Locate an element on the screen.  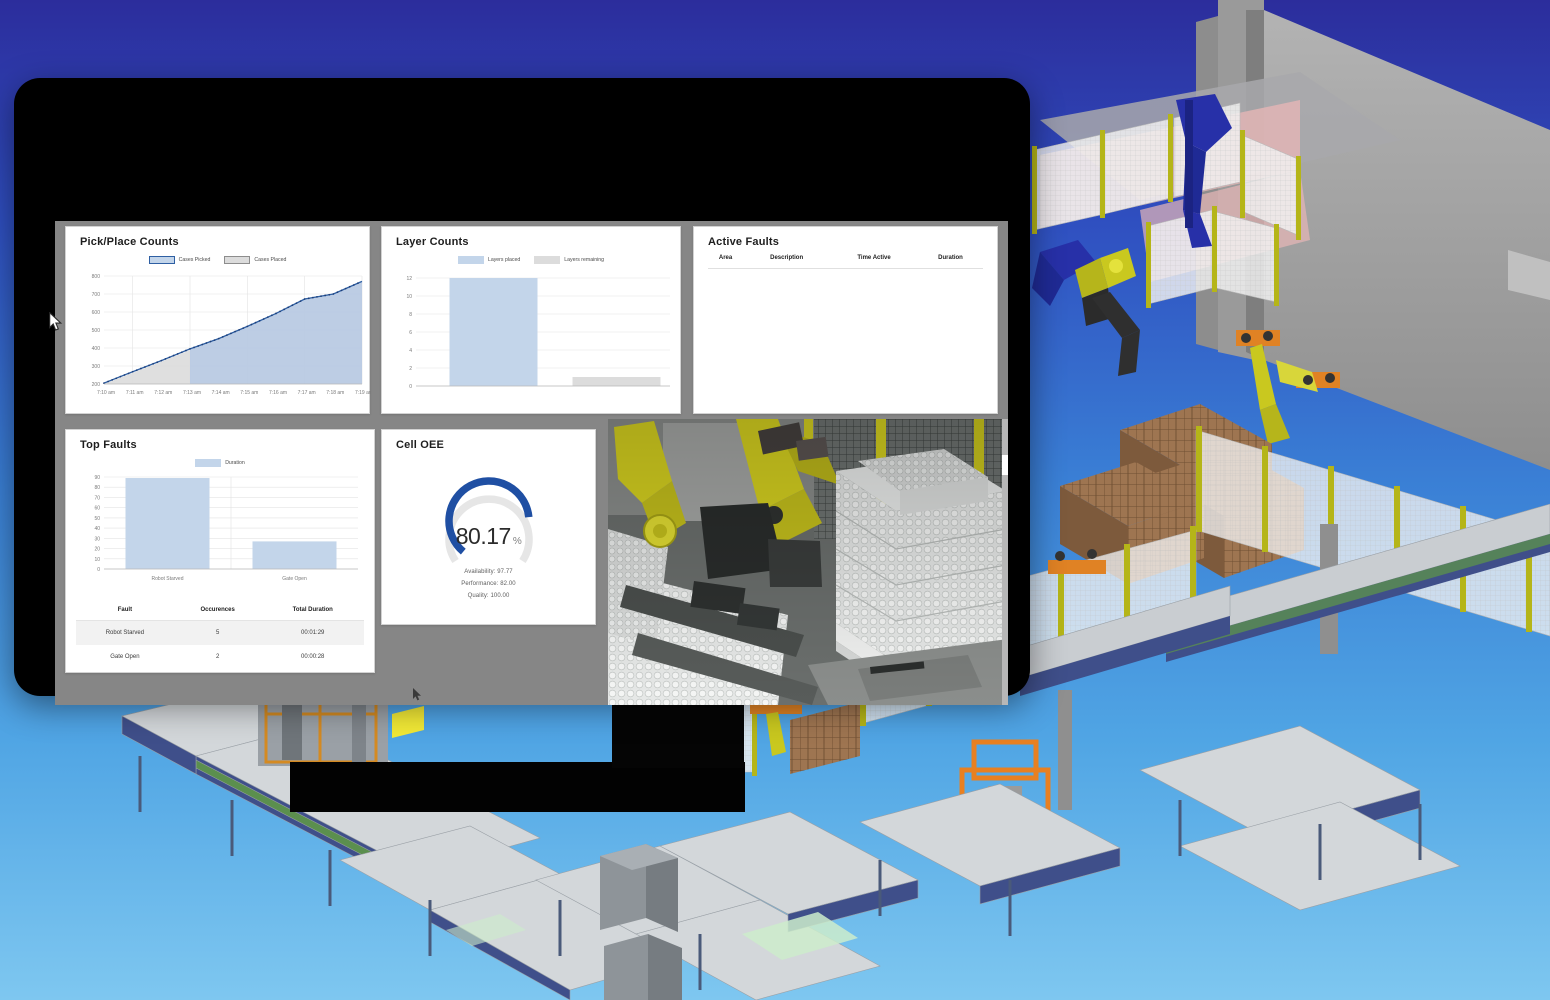
oee-value-display: 80.17% is located at coordinates (488, 536).